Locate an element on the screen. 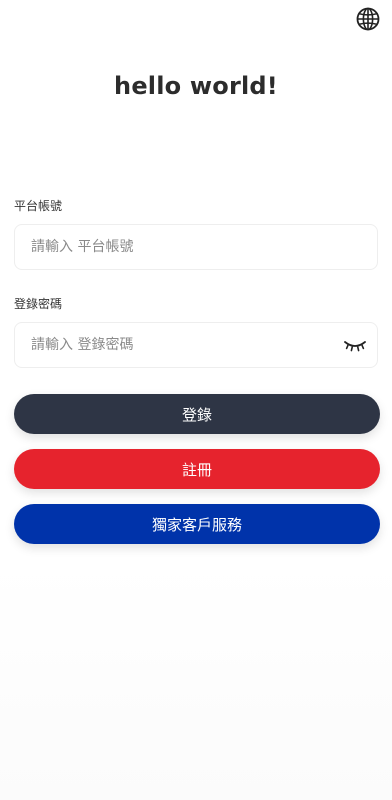 This screenshot has height=800, width=392. globe-icon is located at coordinates (368, 19).